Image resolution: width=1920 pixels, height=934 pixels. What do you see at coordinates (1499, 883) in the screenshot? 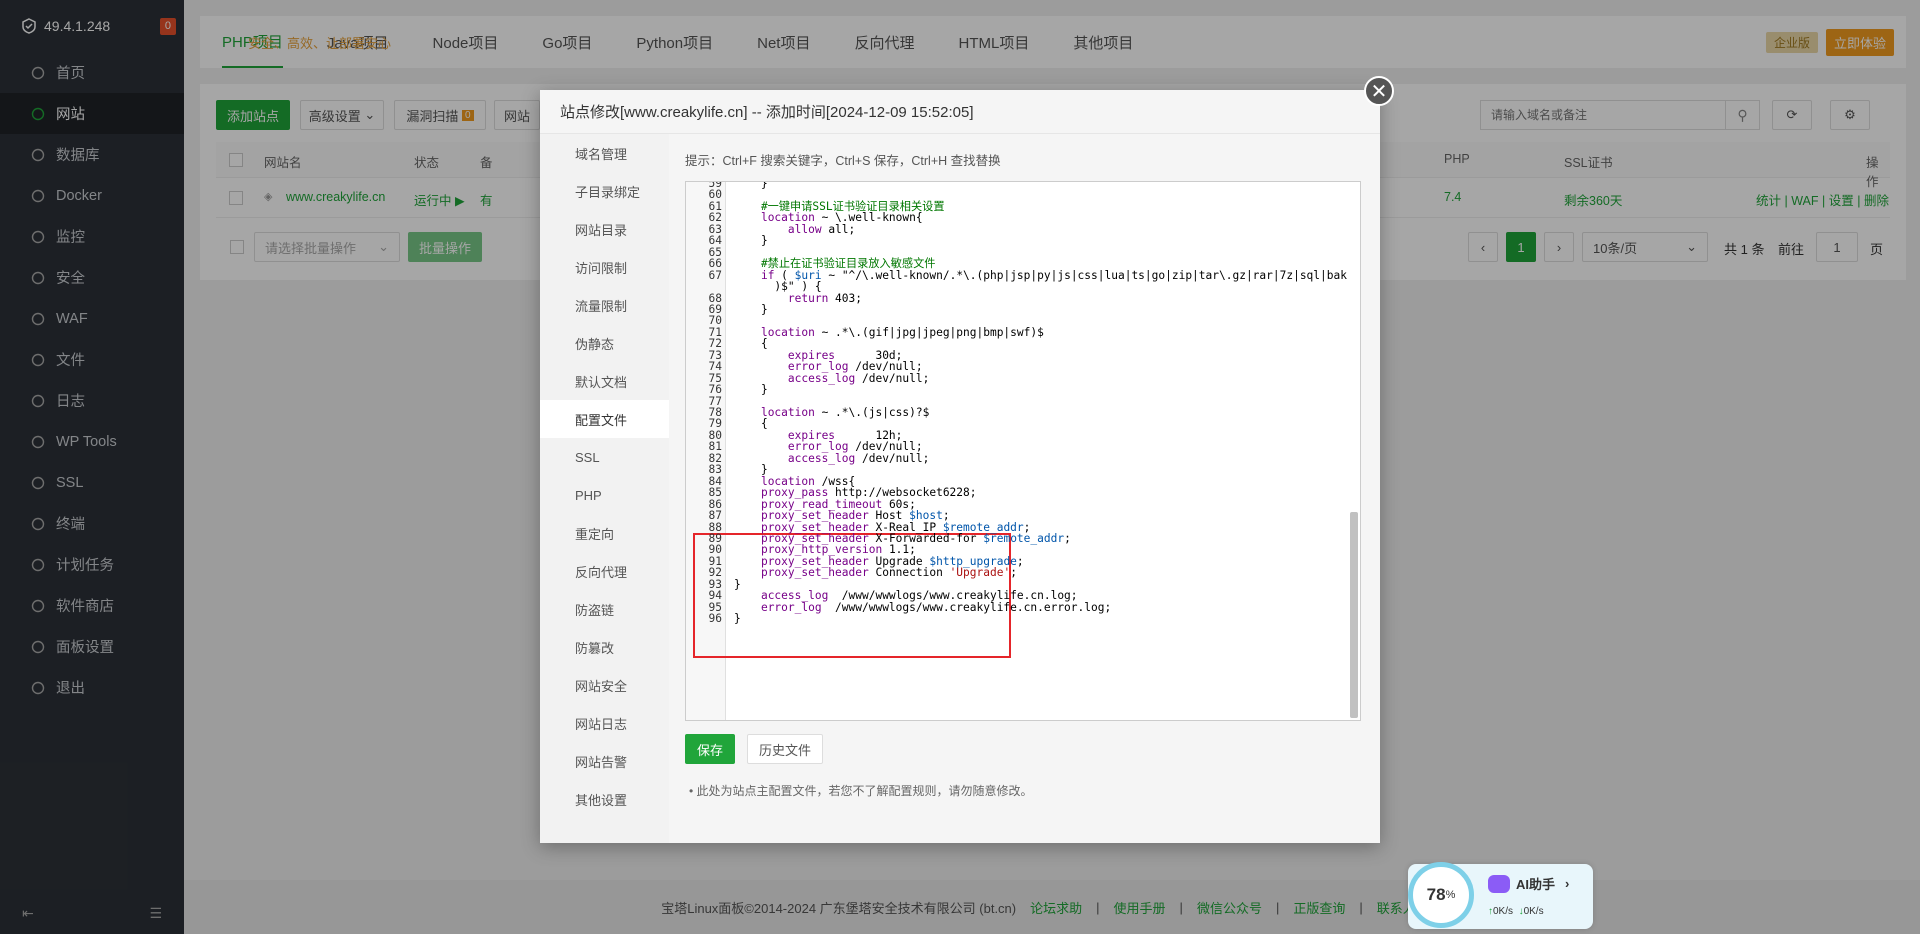
I see `robot-icon` at bounding box center [1499, 883].